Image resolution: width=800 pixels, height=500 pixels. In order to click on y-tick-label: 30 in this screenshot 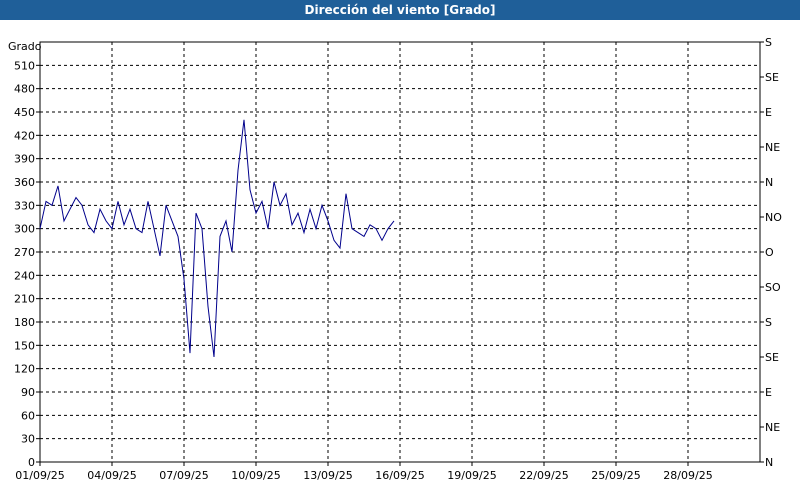, I will do `click(28, 439)`.